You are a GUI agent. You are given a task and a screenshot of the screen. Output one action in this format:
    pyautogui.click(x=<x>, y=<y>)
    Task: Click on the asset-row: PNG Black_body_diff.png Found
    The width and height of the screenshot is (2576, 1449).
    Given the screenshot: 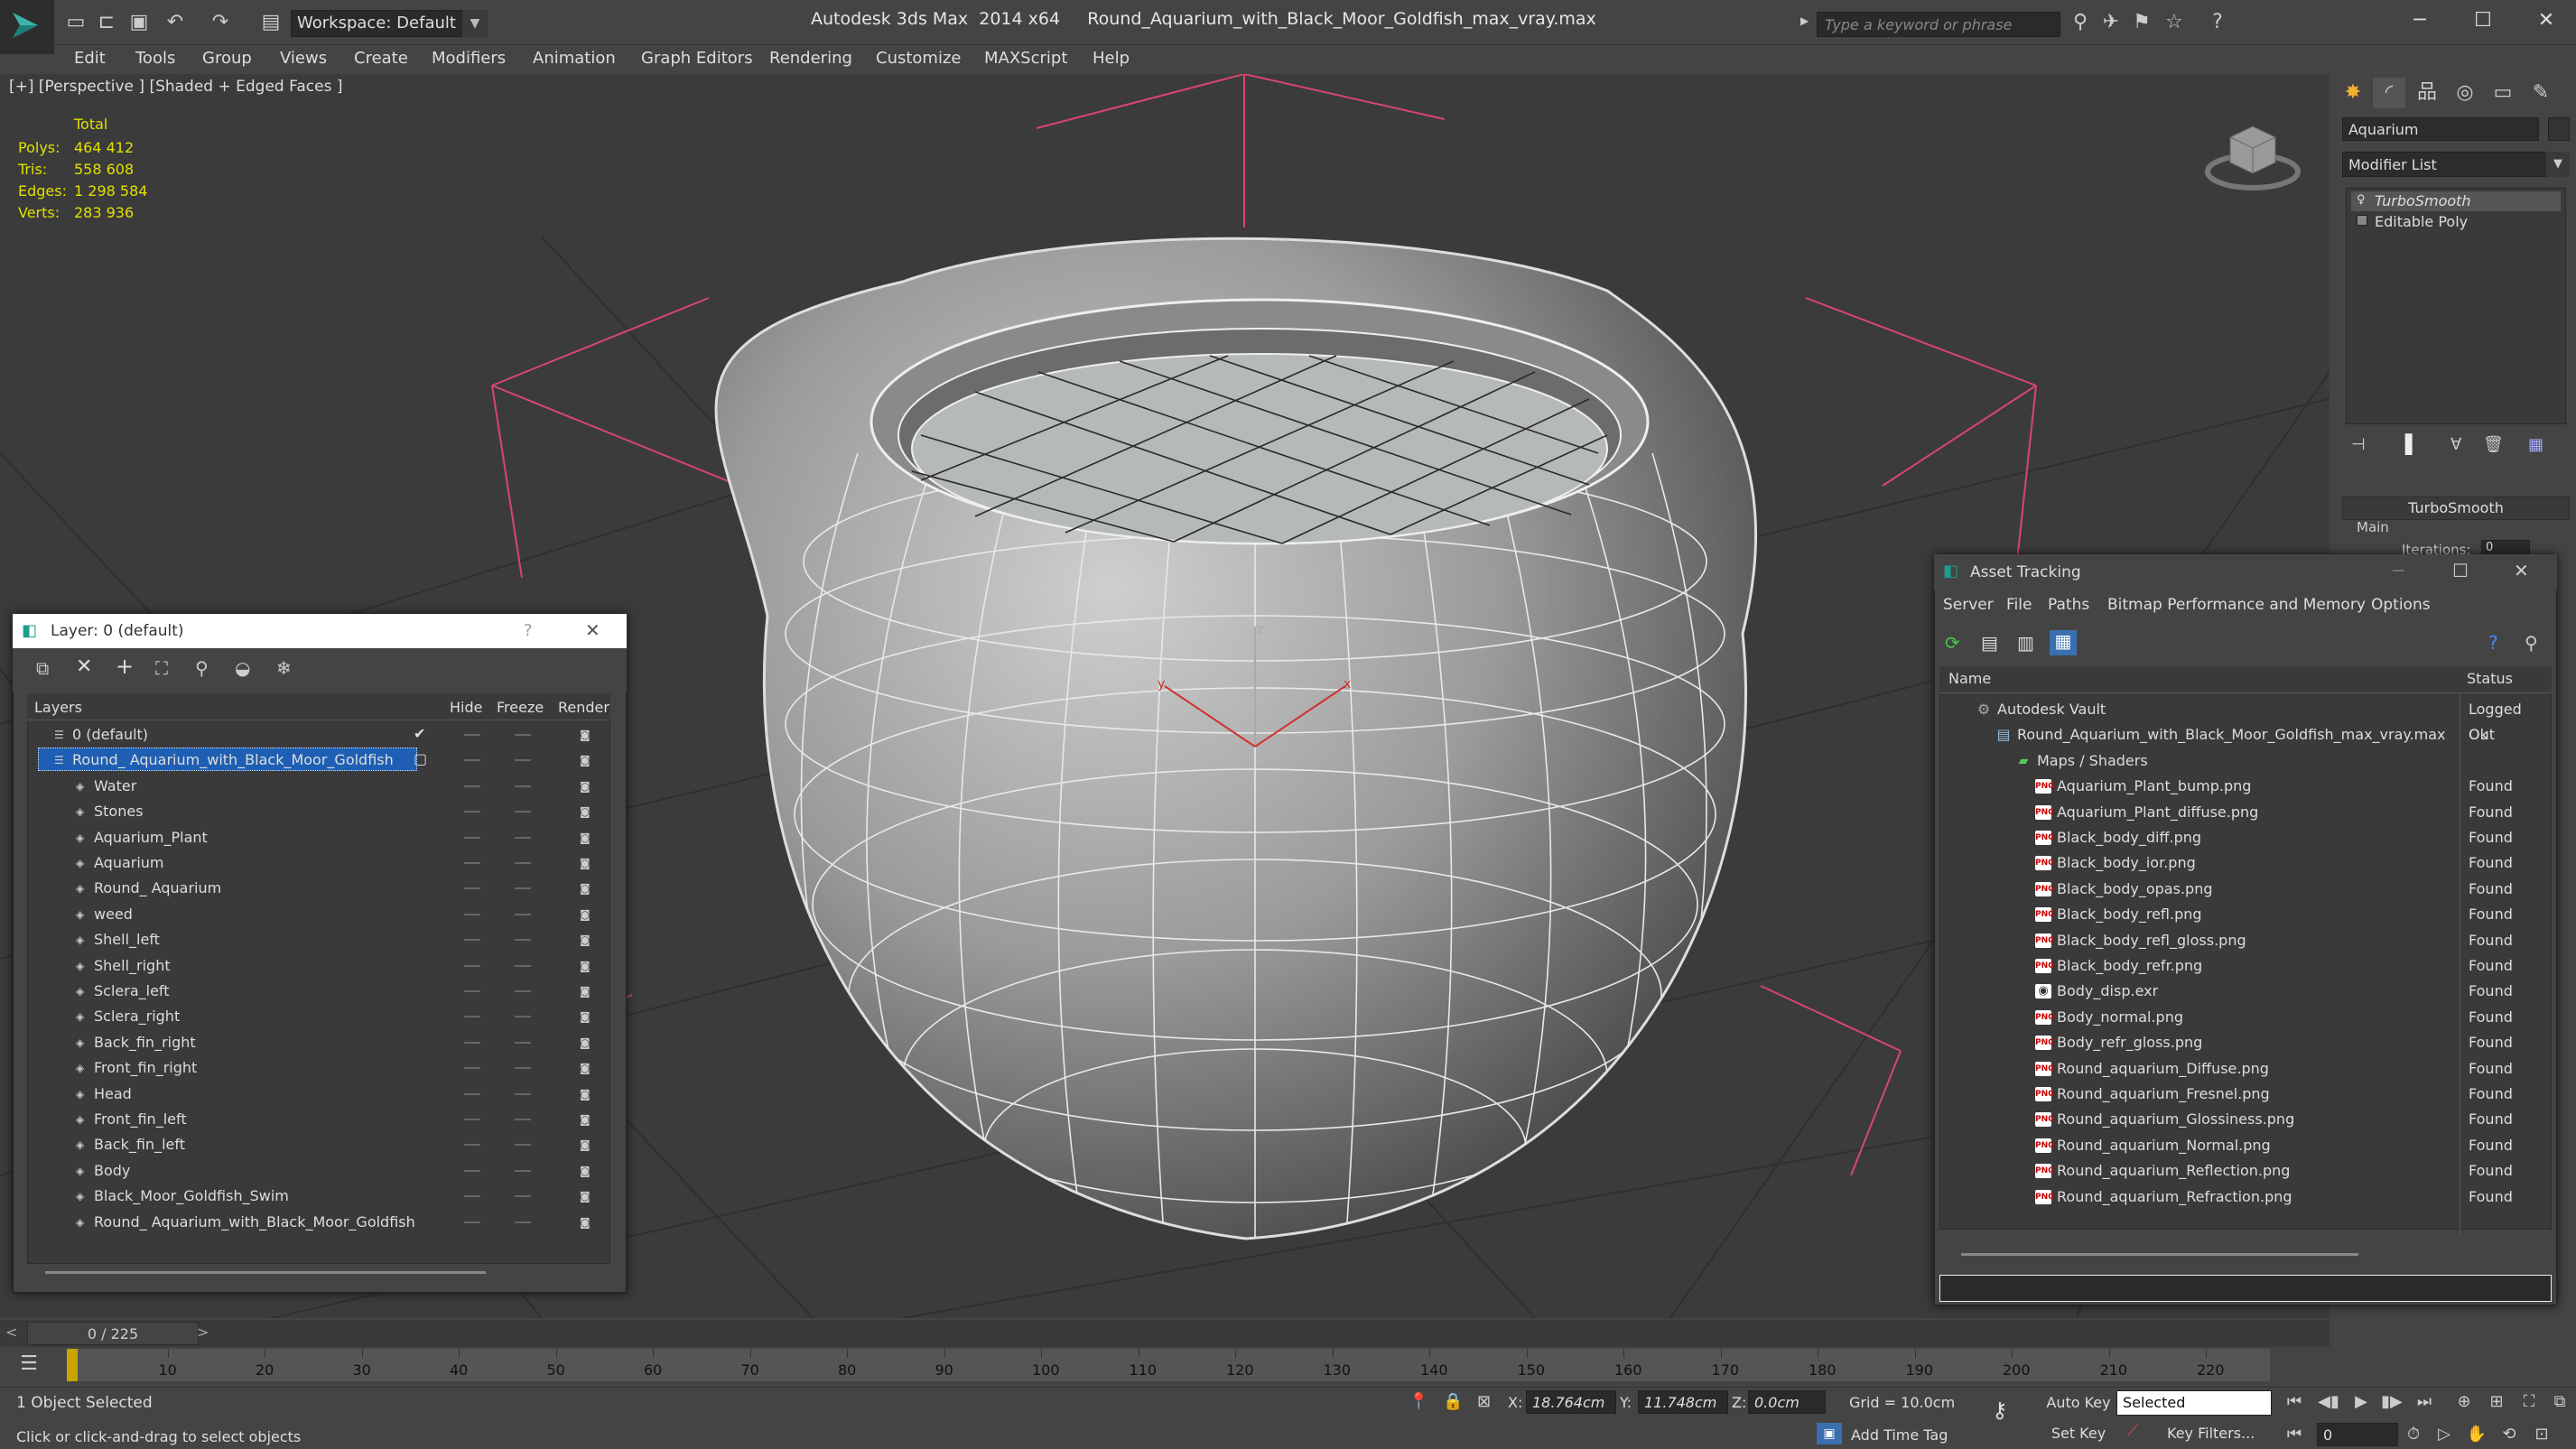 What is the action you would take?
    pyautogui.click(x=2245, y=837)
    